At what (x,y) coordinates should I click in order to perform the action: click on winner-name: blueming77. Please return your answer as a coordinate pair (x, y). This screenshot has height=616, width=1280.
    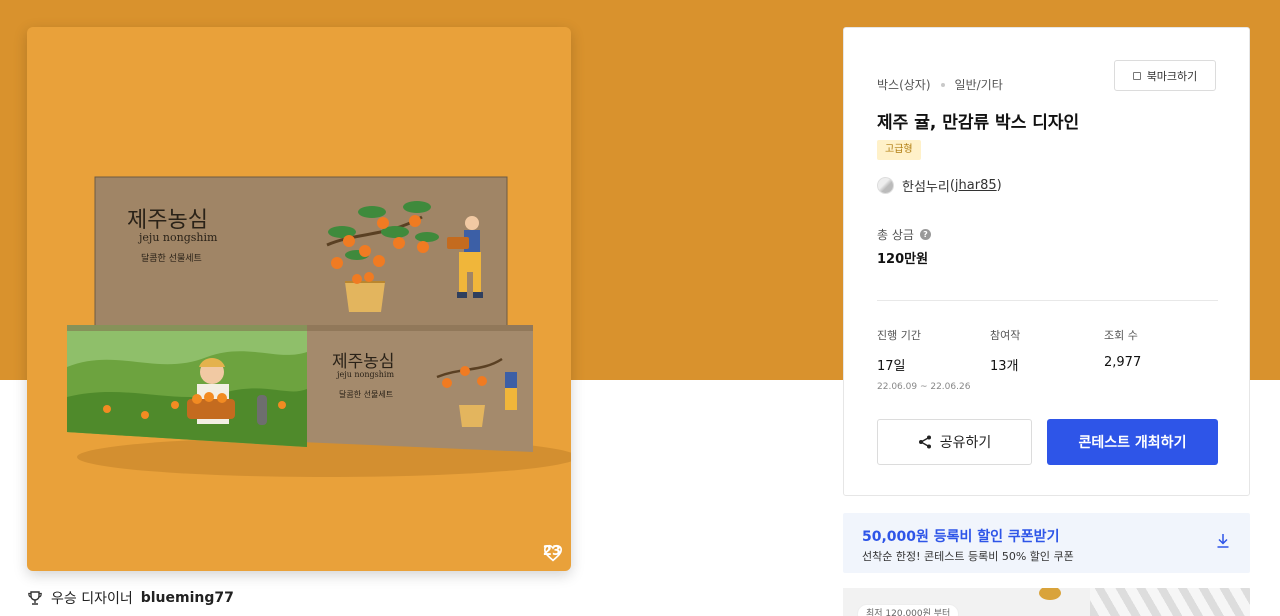
    Looking at the image, I should click on (187, 598).